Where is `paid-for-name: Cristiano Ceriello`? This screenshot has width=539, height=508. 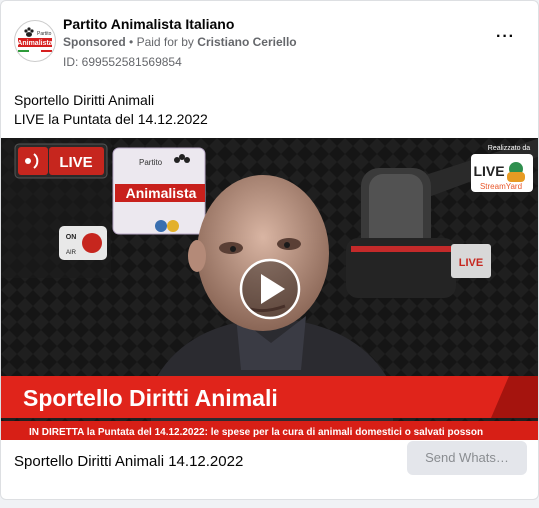 paid-for-name: Cristiano Ceriello is located at coordinates (246, 42).